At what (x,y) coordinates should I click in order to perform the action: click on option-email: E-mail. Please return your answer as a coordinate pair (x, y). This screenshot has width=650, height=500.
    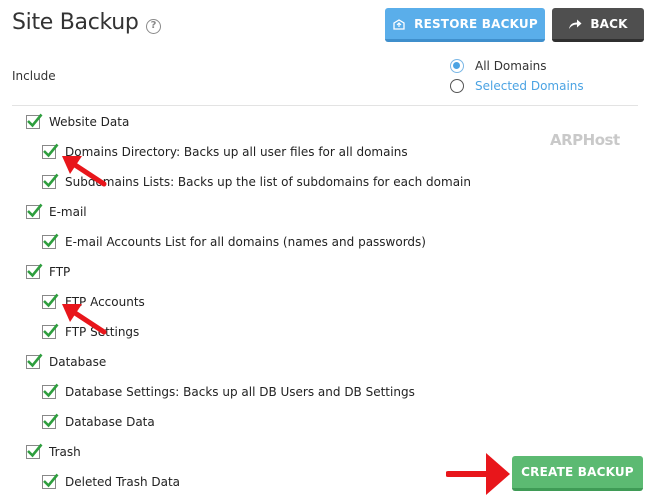
    Looking at the image, I should click on (56, 211).